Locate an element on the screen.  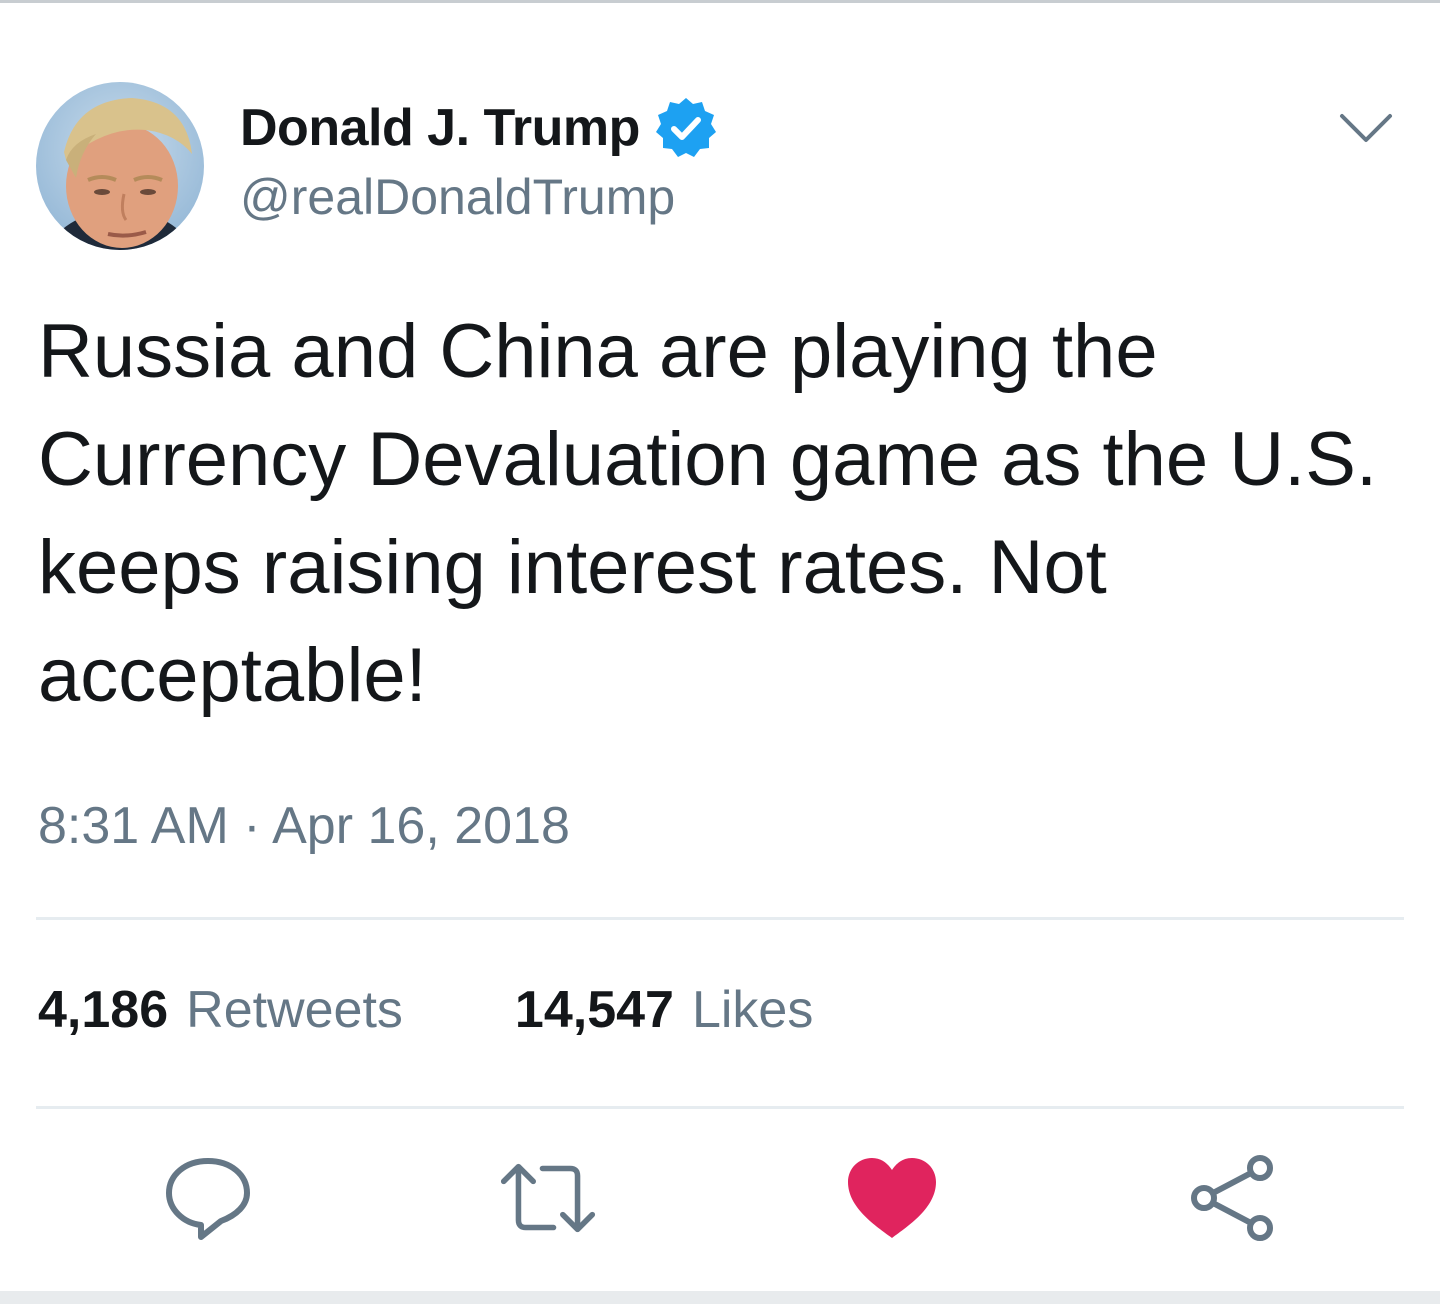
avatar-image is located at coordinates (120, 166).